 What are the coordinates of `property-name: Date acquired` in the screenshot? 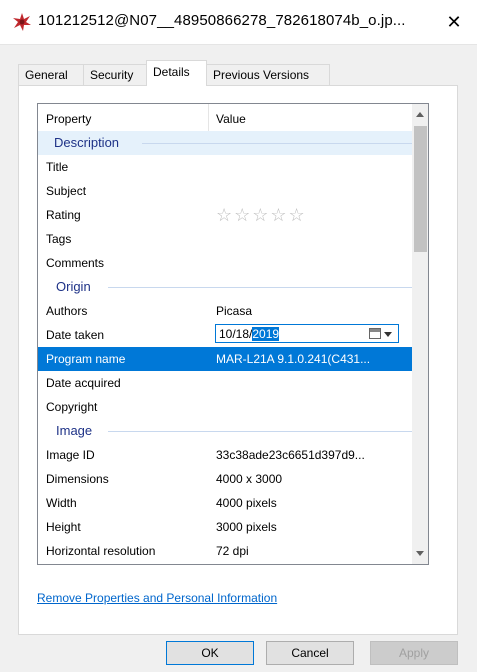 It's located at (83, 383).